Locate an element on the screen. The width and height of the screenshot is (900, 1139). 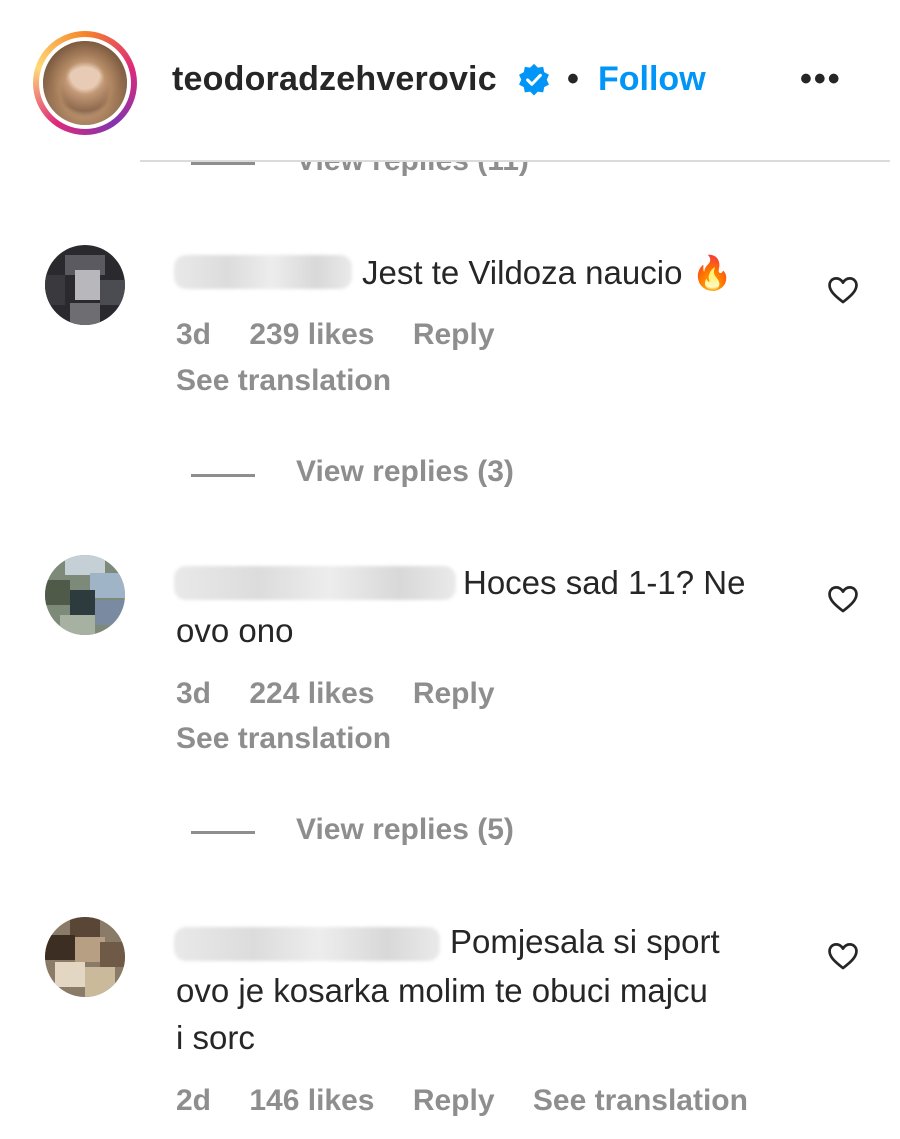
comment-likes: 146 likes is located at coordinates (311, 1100).